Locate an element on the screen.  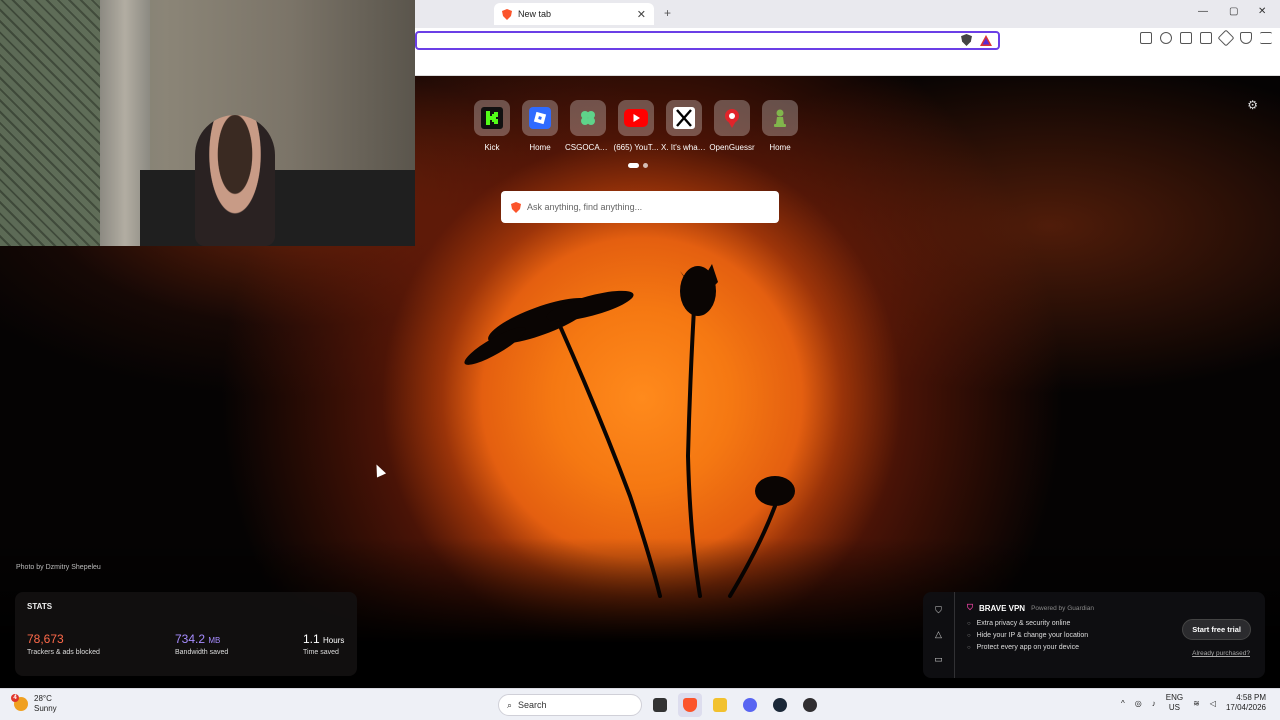
brave-rewards-icon is located at coordinates (986, 40).